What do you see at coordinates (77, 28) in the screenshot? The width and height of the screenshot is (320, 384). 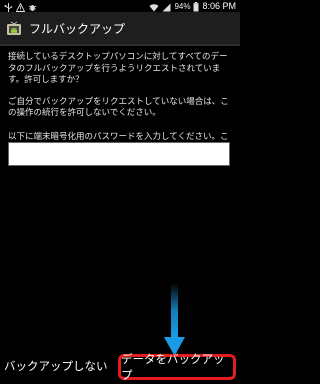 I see `dialog-title: フルバックアップ` at bounding box center [77, 28].